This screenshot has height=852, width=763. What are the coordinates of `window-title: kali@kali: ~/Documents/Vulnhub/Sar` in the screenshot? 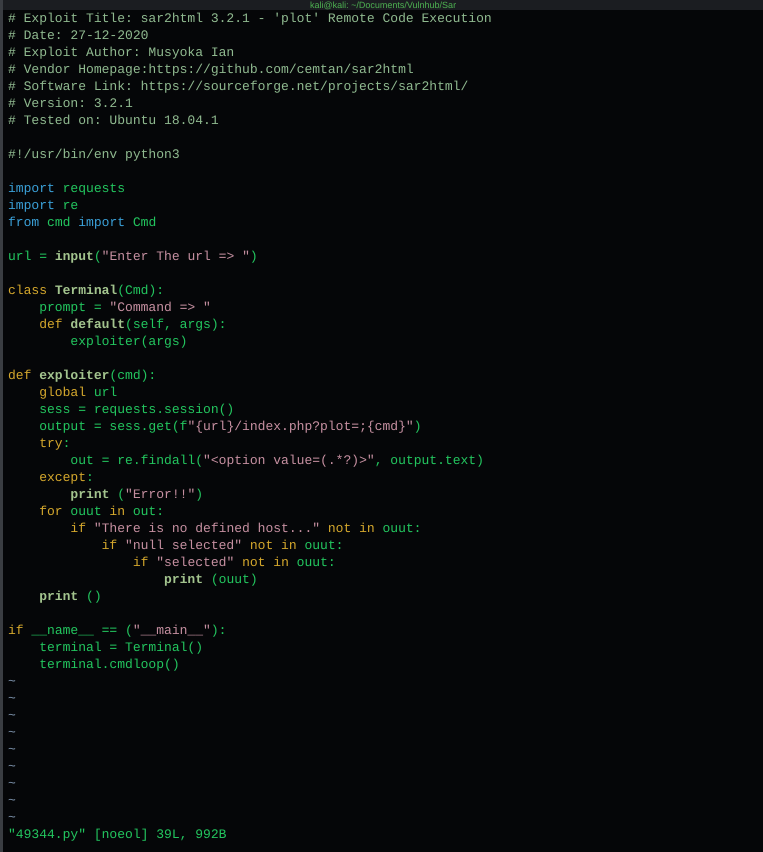 It's located at (383, 5).